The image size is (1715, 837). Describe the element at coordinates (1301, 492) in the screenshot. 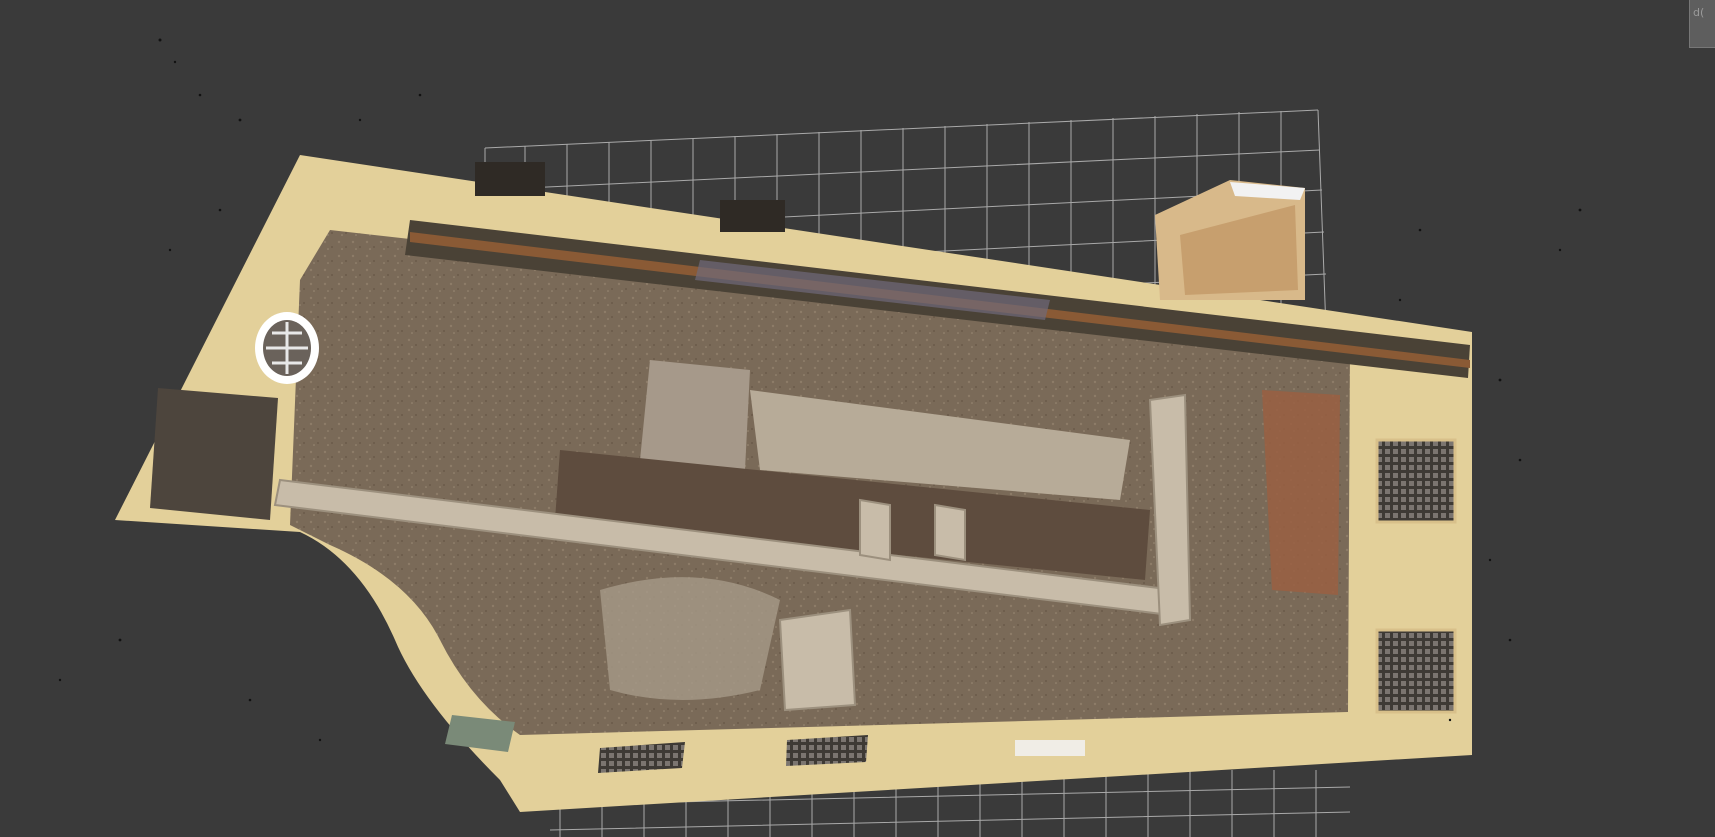

I see `brick-section` at that location.